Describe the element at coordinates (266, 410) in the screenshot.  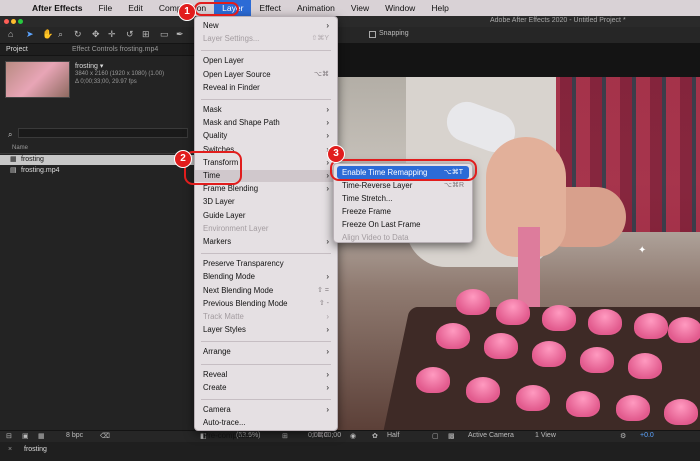
I see `menu-item-camera: Camera ›` at that location.